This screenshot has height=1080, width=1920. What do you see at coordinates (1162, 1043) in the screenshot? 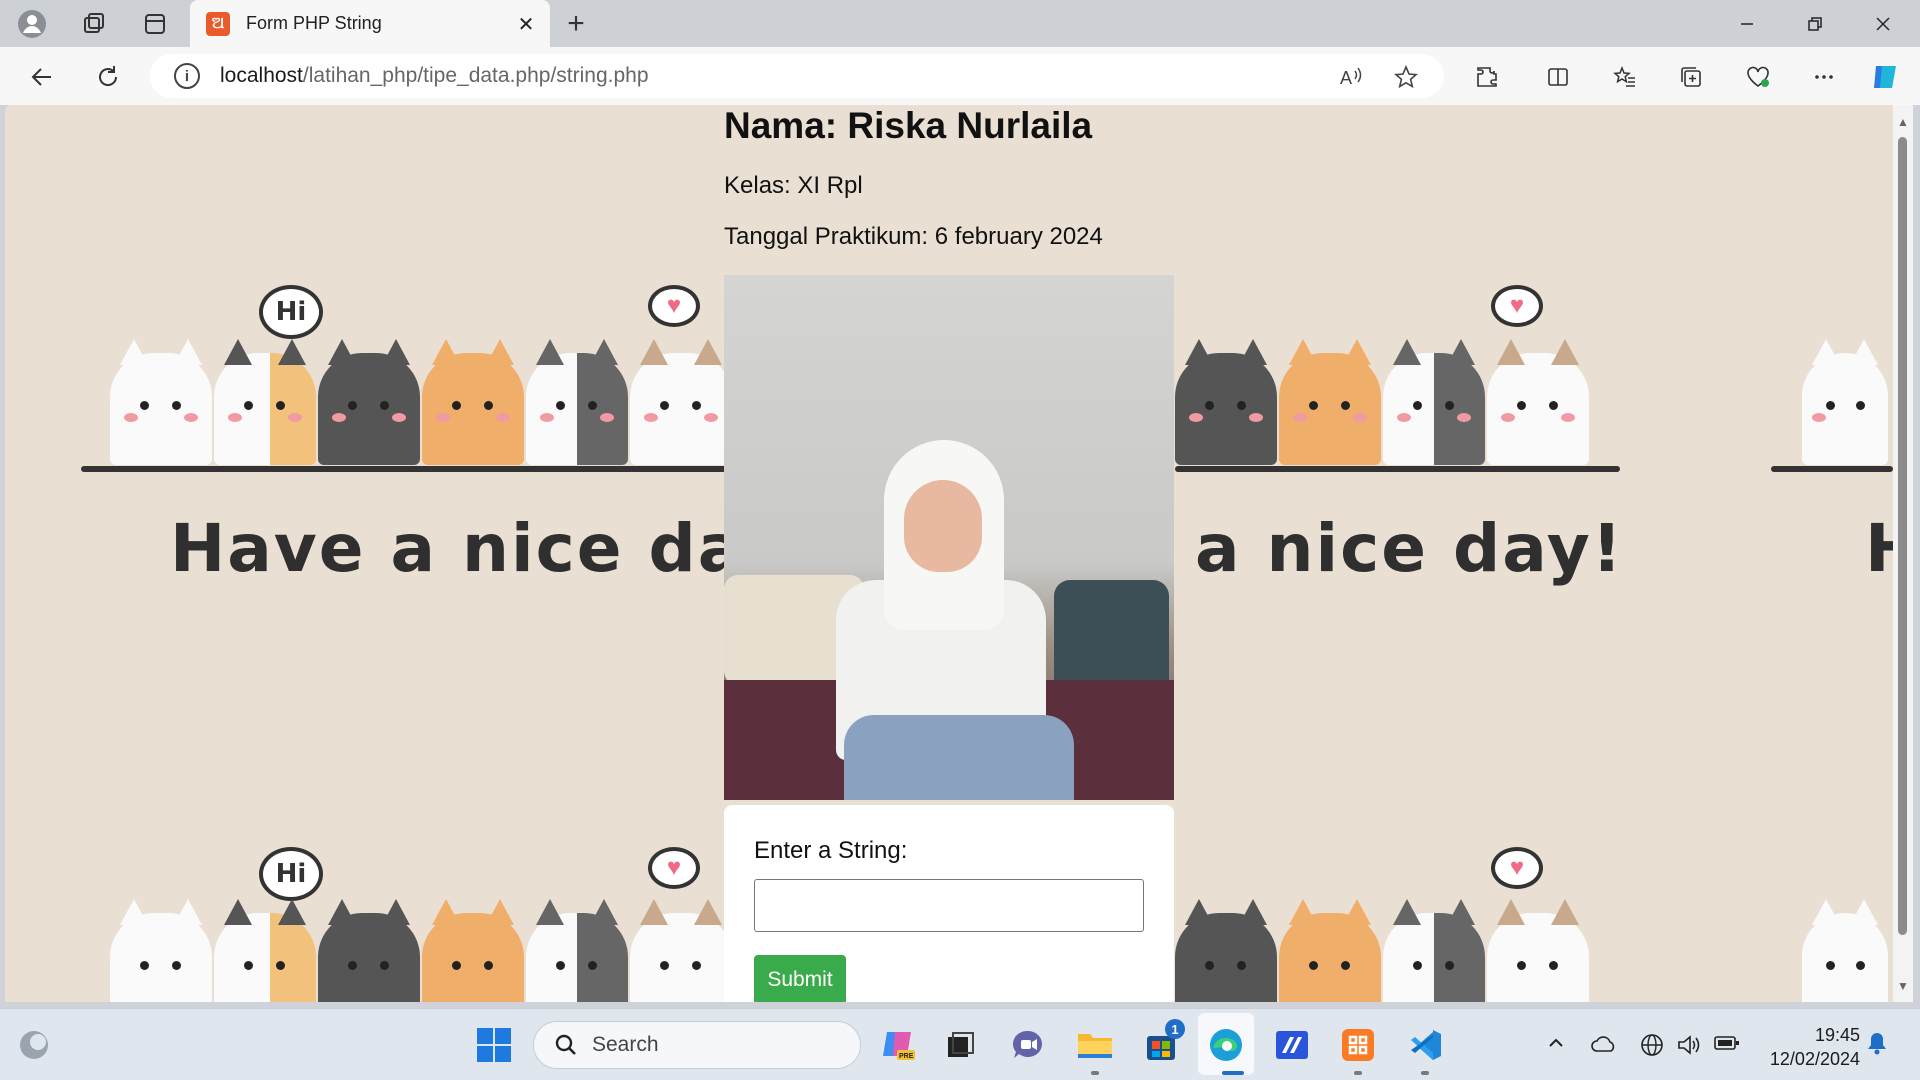
I see `microsoft-store-icon: 1` at bounding box center [1162, 1043].